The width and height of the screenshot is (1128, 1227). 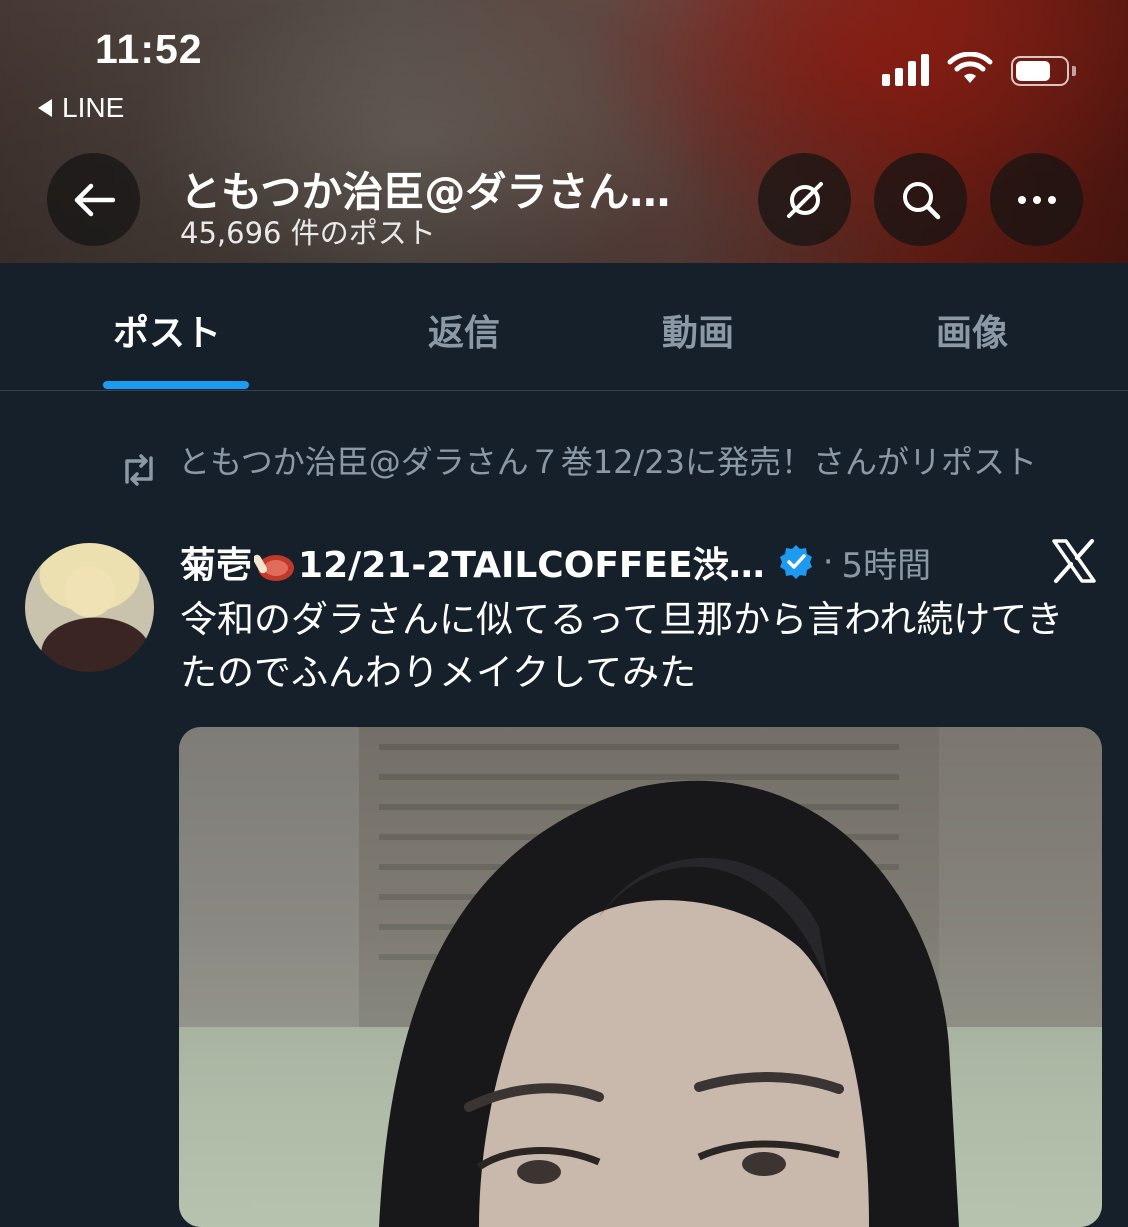 I want to click on status-icons, so click(x=979, y=69).